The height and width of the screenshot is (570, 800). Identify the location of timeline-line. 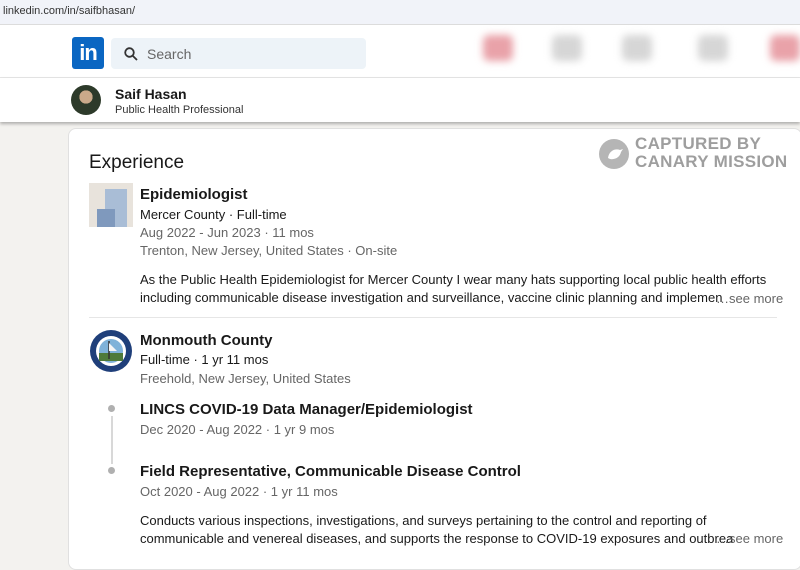
(112, 440).